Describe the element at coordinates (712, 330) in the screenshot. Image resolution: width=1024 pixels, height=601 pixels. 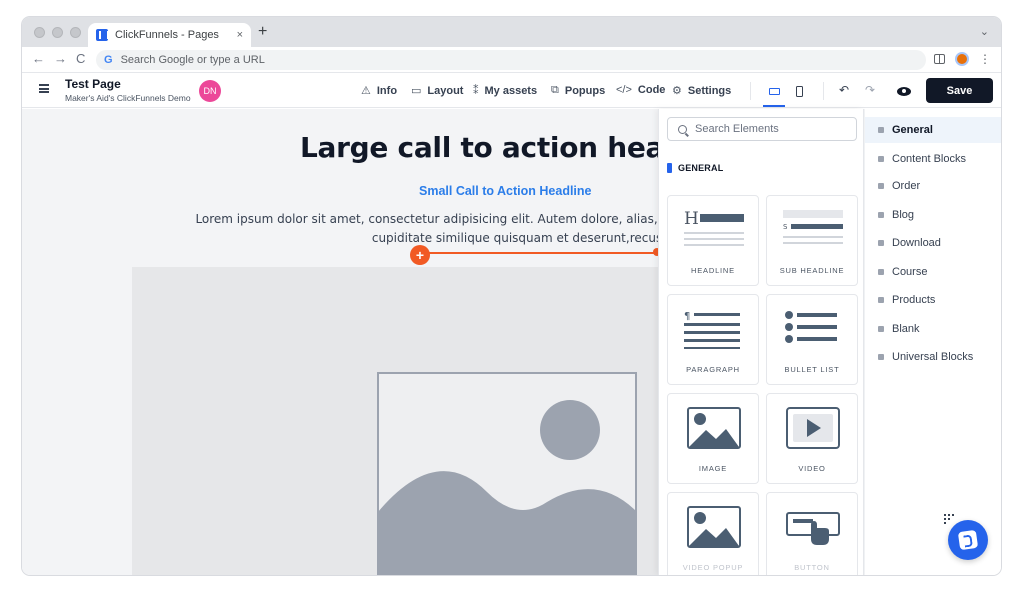
I see `paragraph-icon: ¶` at that location.